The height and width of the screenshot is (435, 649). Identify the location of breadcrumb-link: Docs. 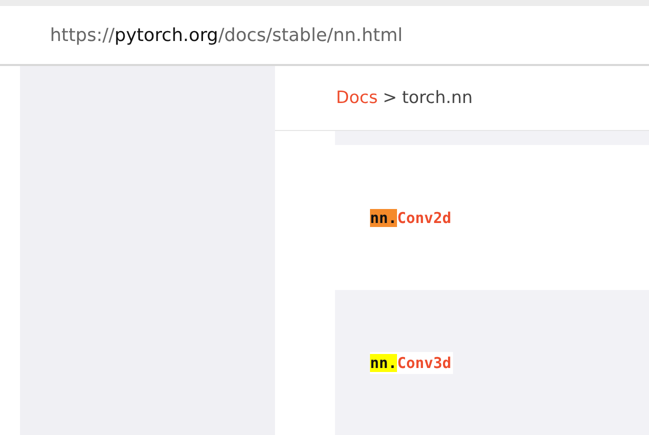
(357, 98).